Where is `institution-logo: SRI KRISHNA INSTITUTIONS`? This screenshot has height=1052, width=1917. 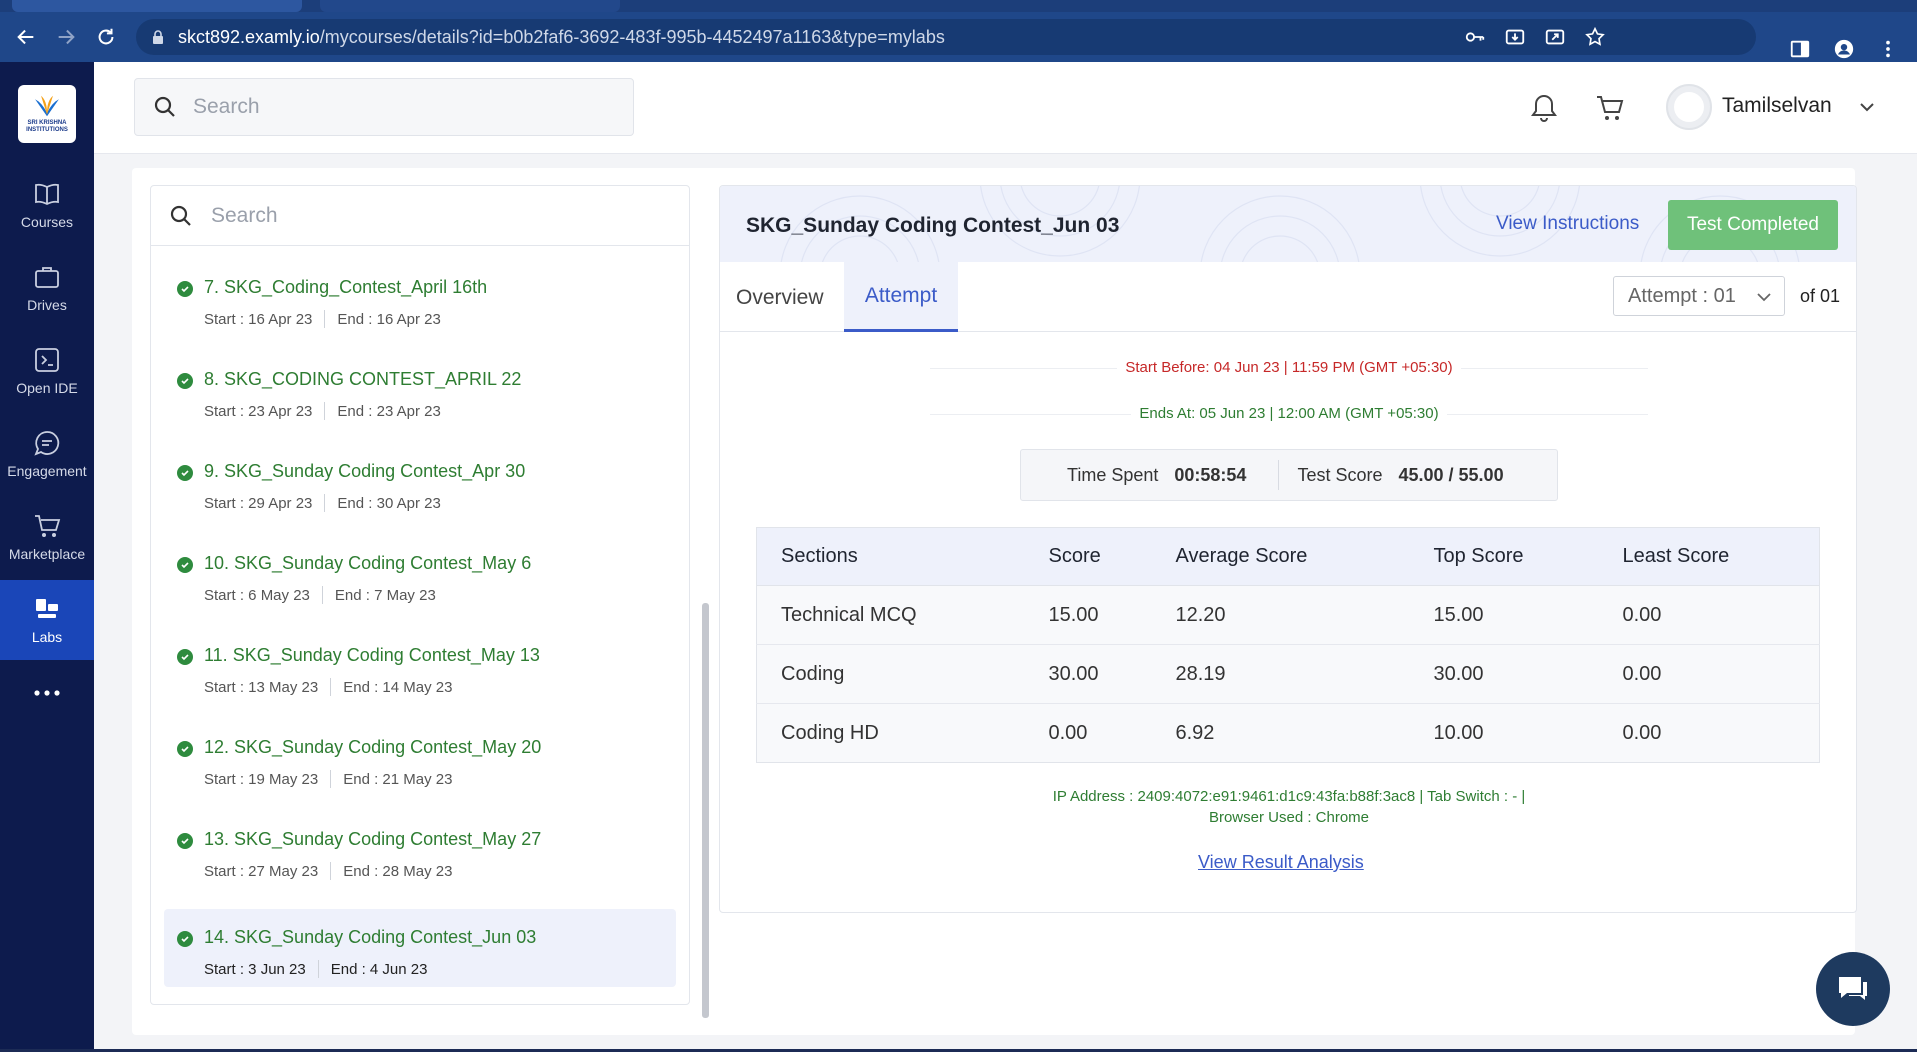
institution-logo: SRI KRISHNA INSTITUTIONS is located at coordinates (47, 114).